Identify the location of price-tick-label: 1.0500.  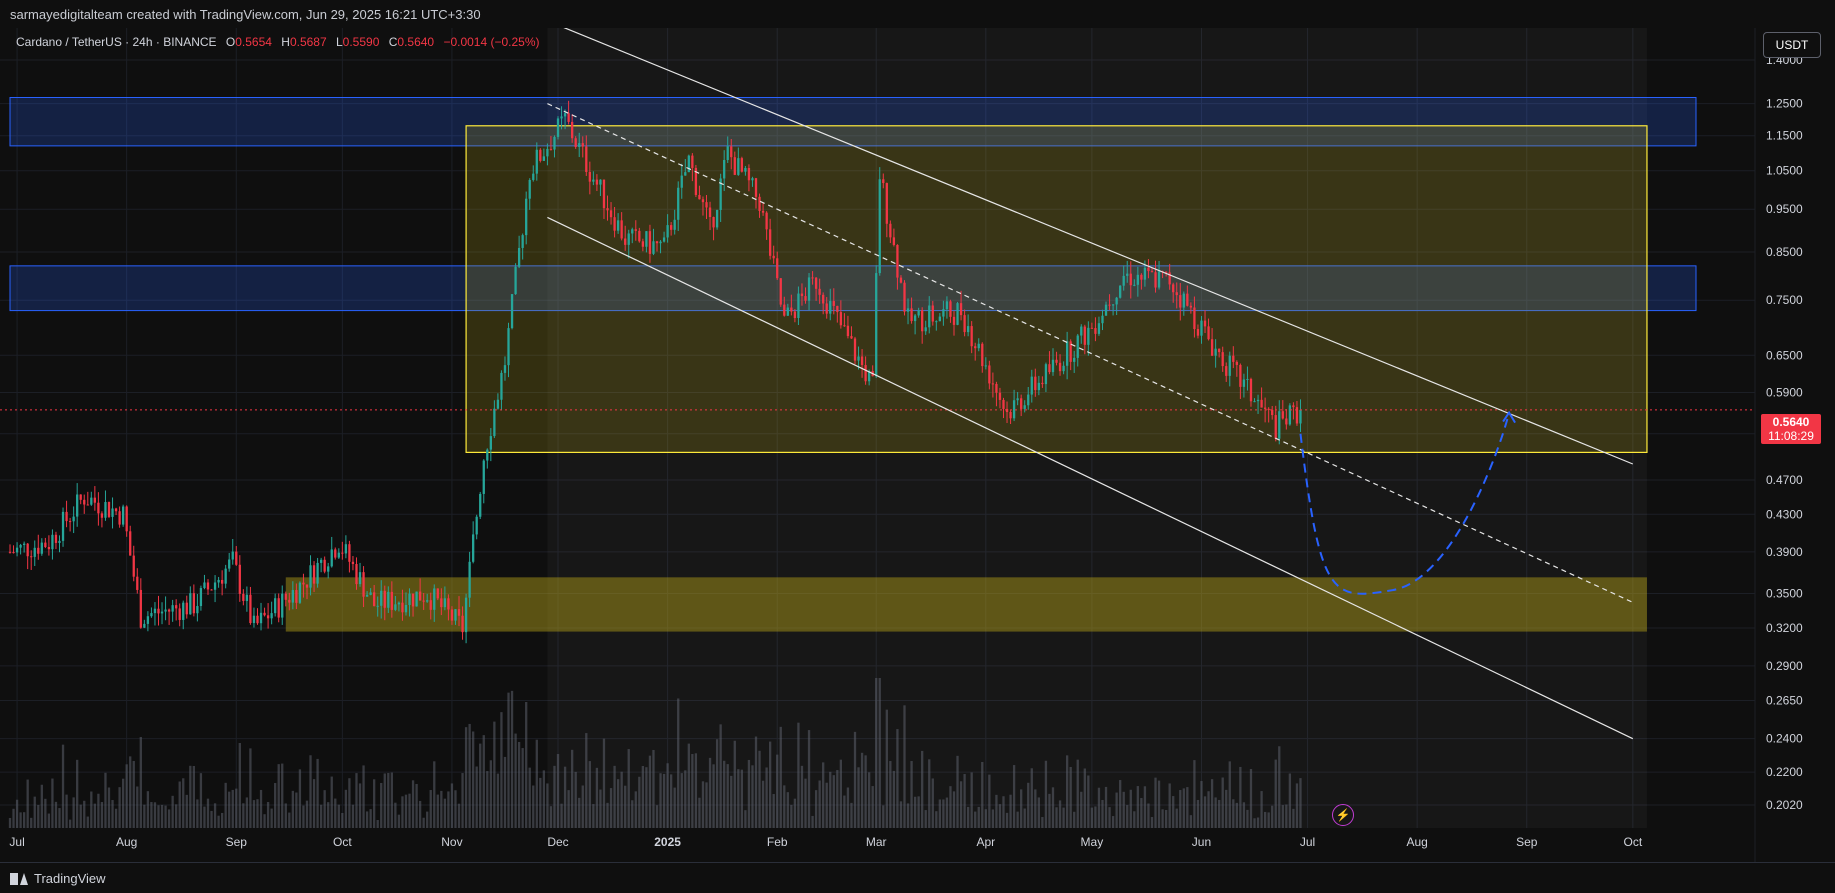
(1784, 171).